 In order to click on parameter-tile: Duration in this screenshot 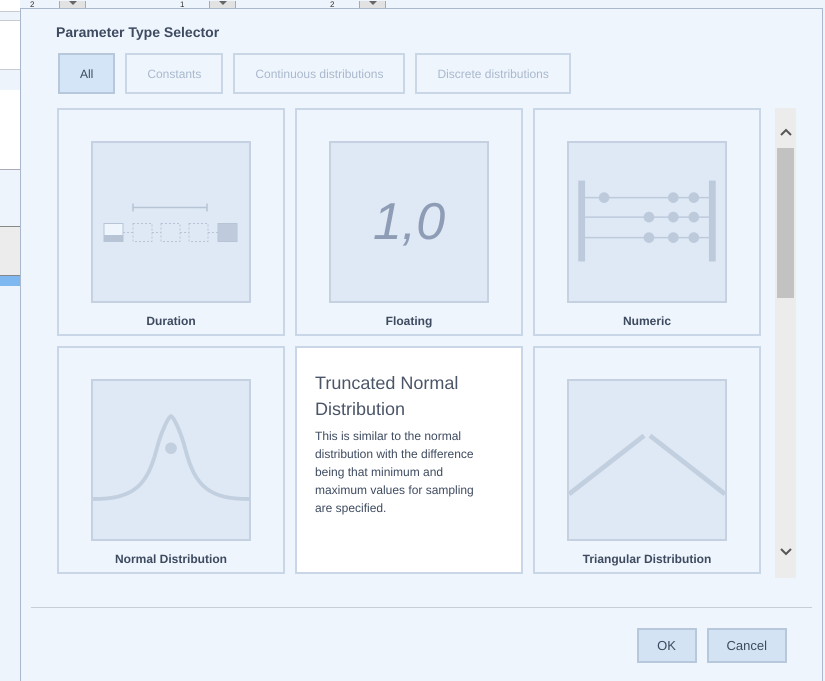, I will do `click(171, 222)`.